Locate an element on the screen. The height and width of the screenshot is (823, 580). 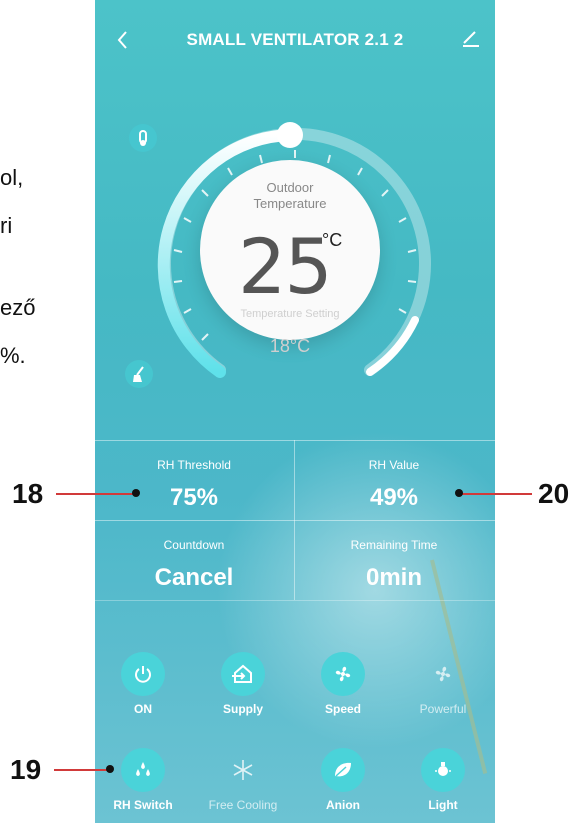
edit-icon is located at coordinates (471, 38).